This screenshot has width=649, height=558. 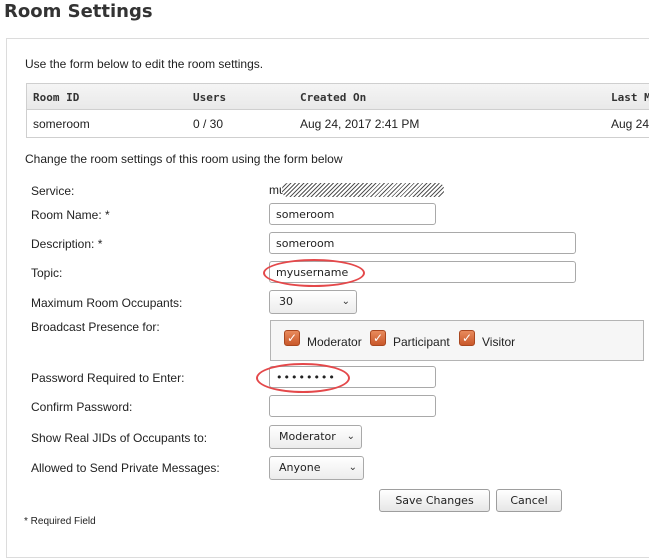 I want to click on visitor-label: Visitor, so click(x=499, y=342).